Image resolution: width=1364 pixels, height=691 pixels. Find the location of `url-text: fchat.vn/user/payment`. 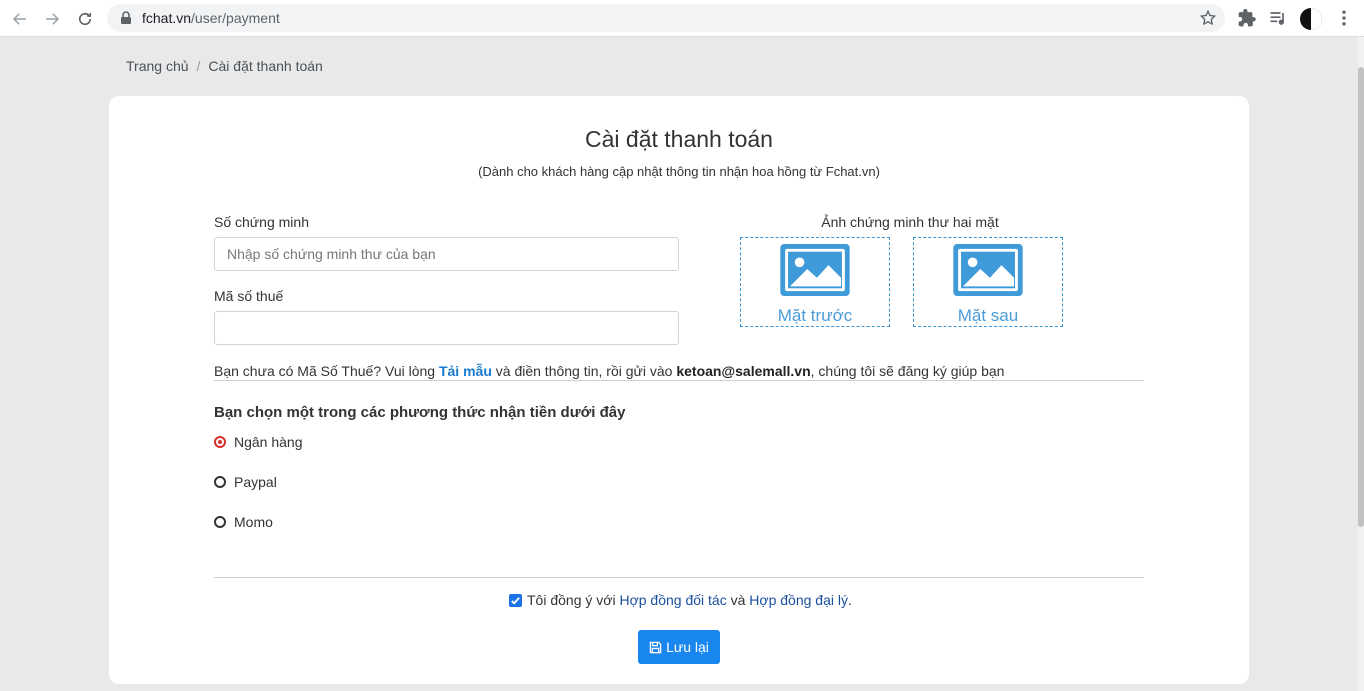

url-text: fchat.vn/user/payment is located at coordinates (211, 18).